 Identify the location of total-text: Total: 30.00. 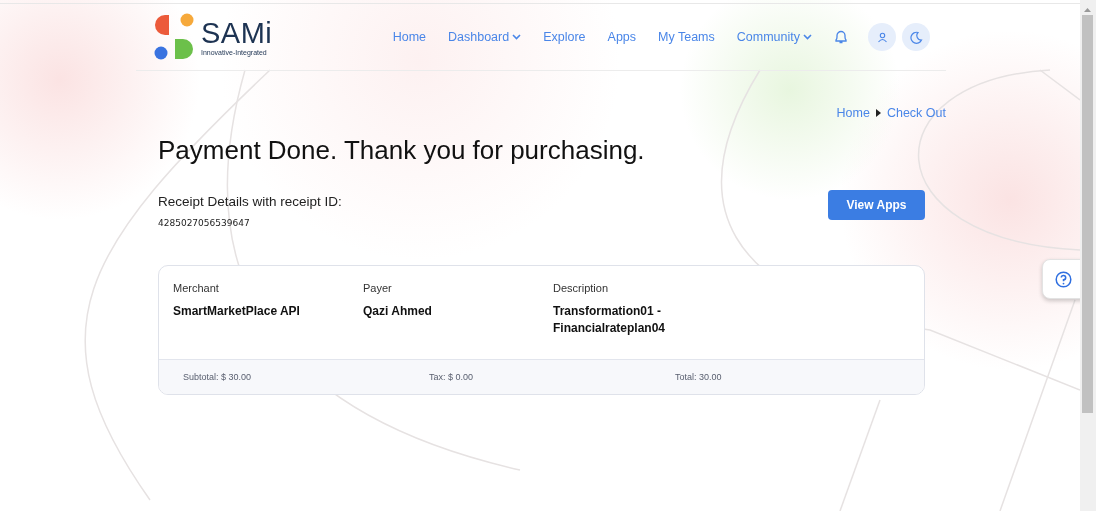
(699, 377).